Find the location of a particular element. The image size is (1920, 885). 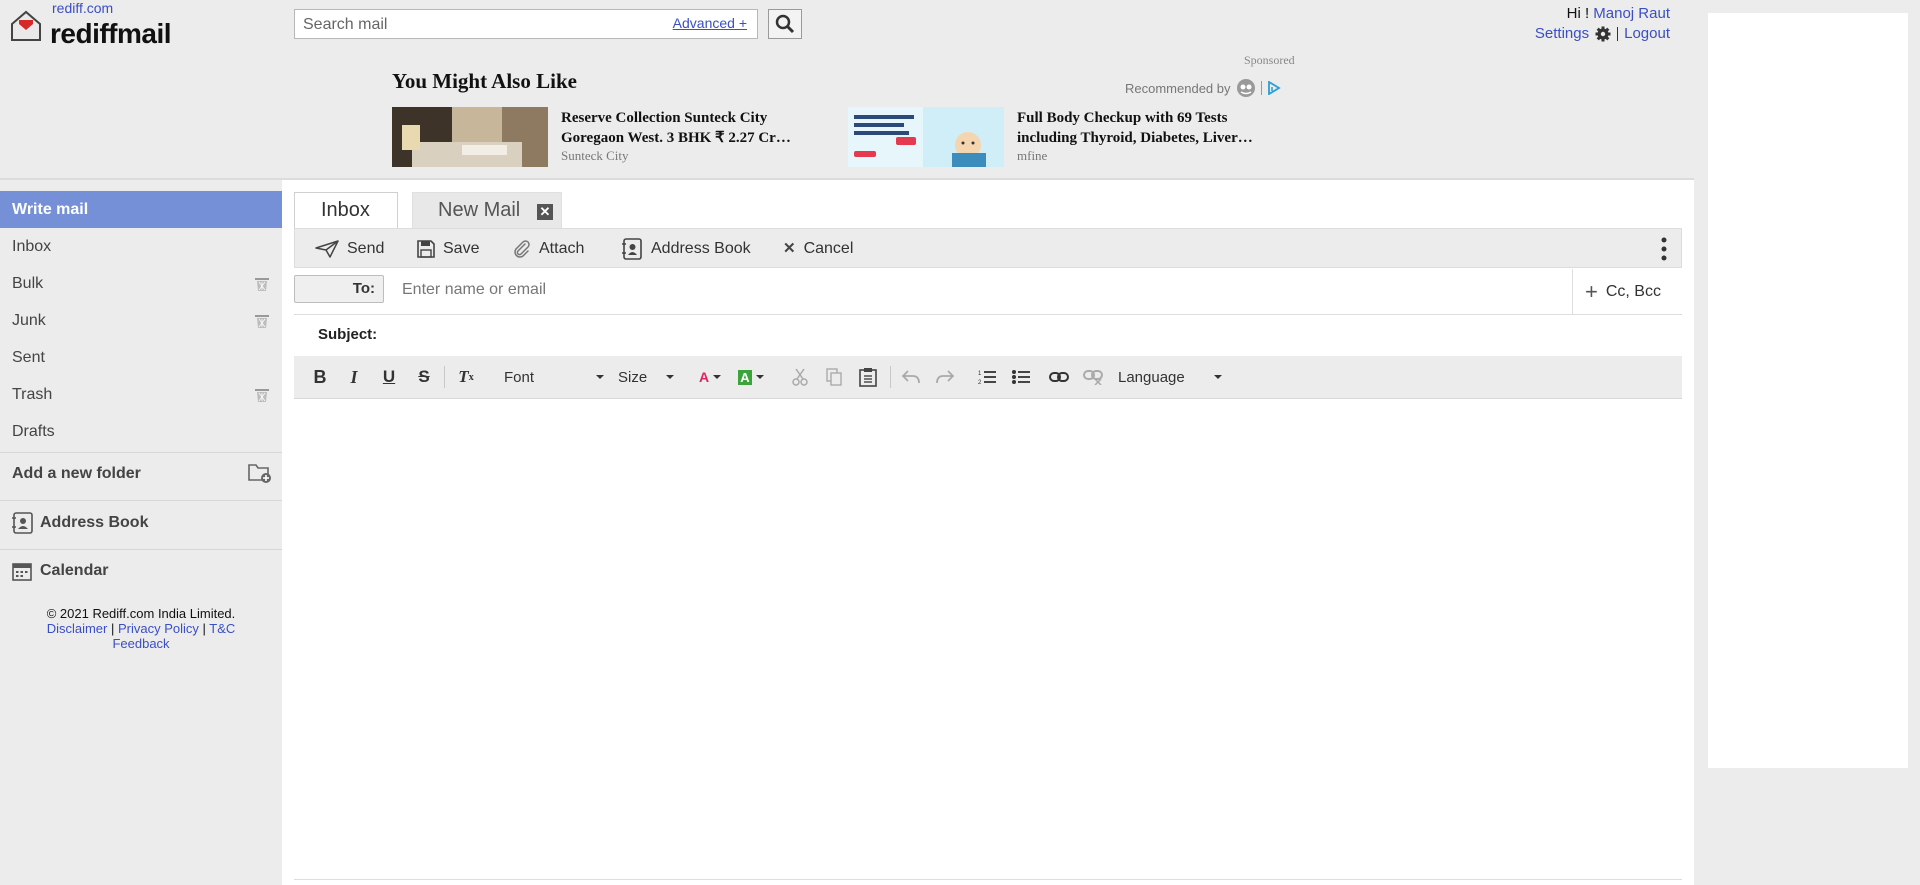

sponsored-label: Sponsored is located at coordinates (1269, 60).